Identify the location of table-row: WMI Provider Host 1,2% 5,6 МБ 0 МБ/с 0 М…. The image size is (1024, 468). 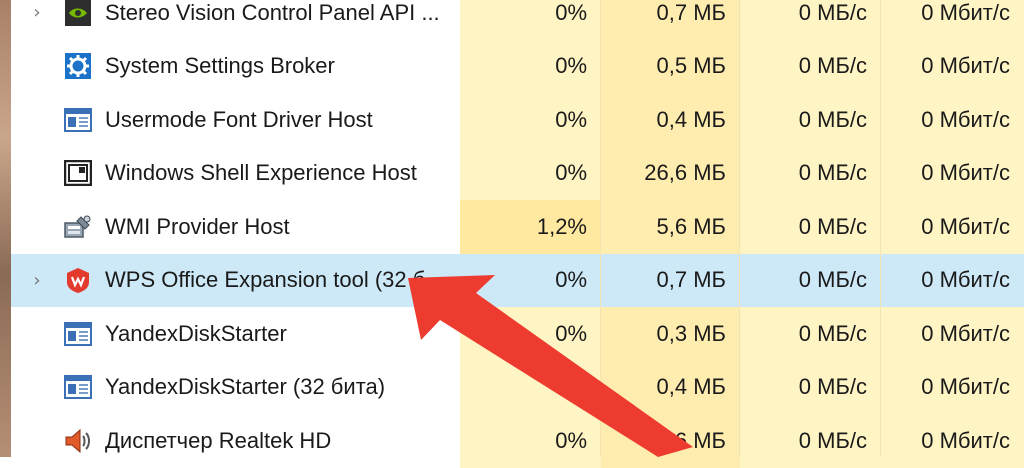
(517, 227).